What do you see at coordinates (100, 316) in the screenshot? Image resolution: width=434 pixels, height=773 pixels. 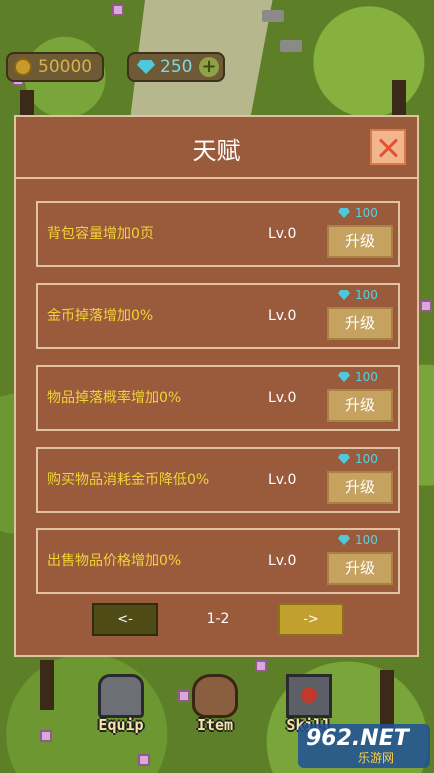 I see `talent-name: 金币掉落增加0%` at bounding box center [100, 316].